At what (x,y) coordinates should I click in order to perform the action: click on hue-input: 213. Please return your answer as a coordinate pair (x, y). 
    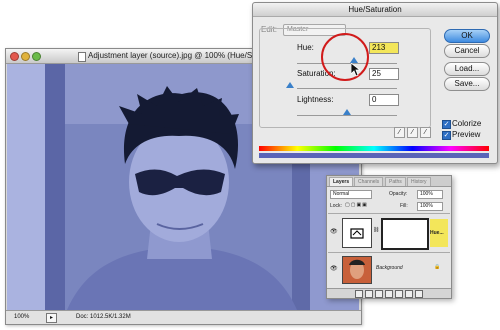
    Looking at the image, I should click on (384, 48).